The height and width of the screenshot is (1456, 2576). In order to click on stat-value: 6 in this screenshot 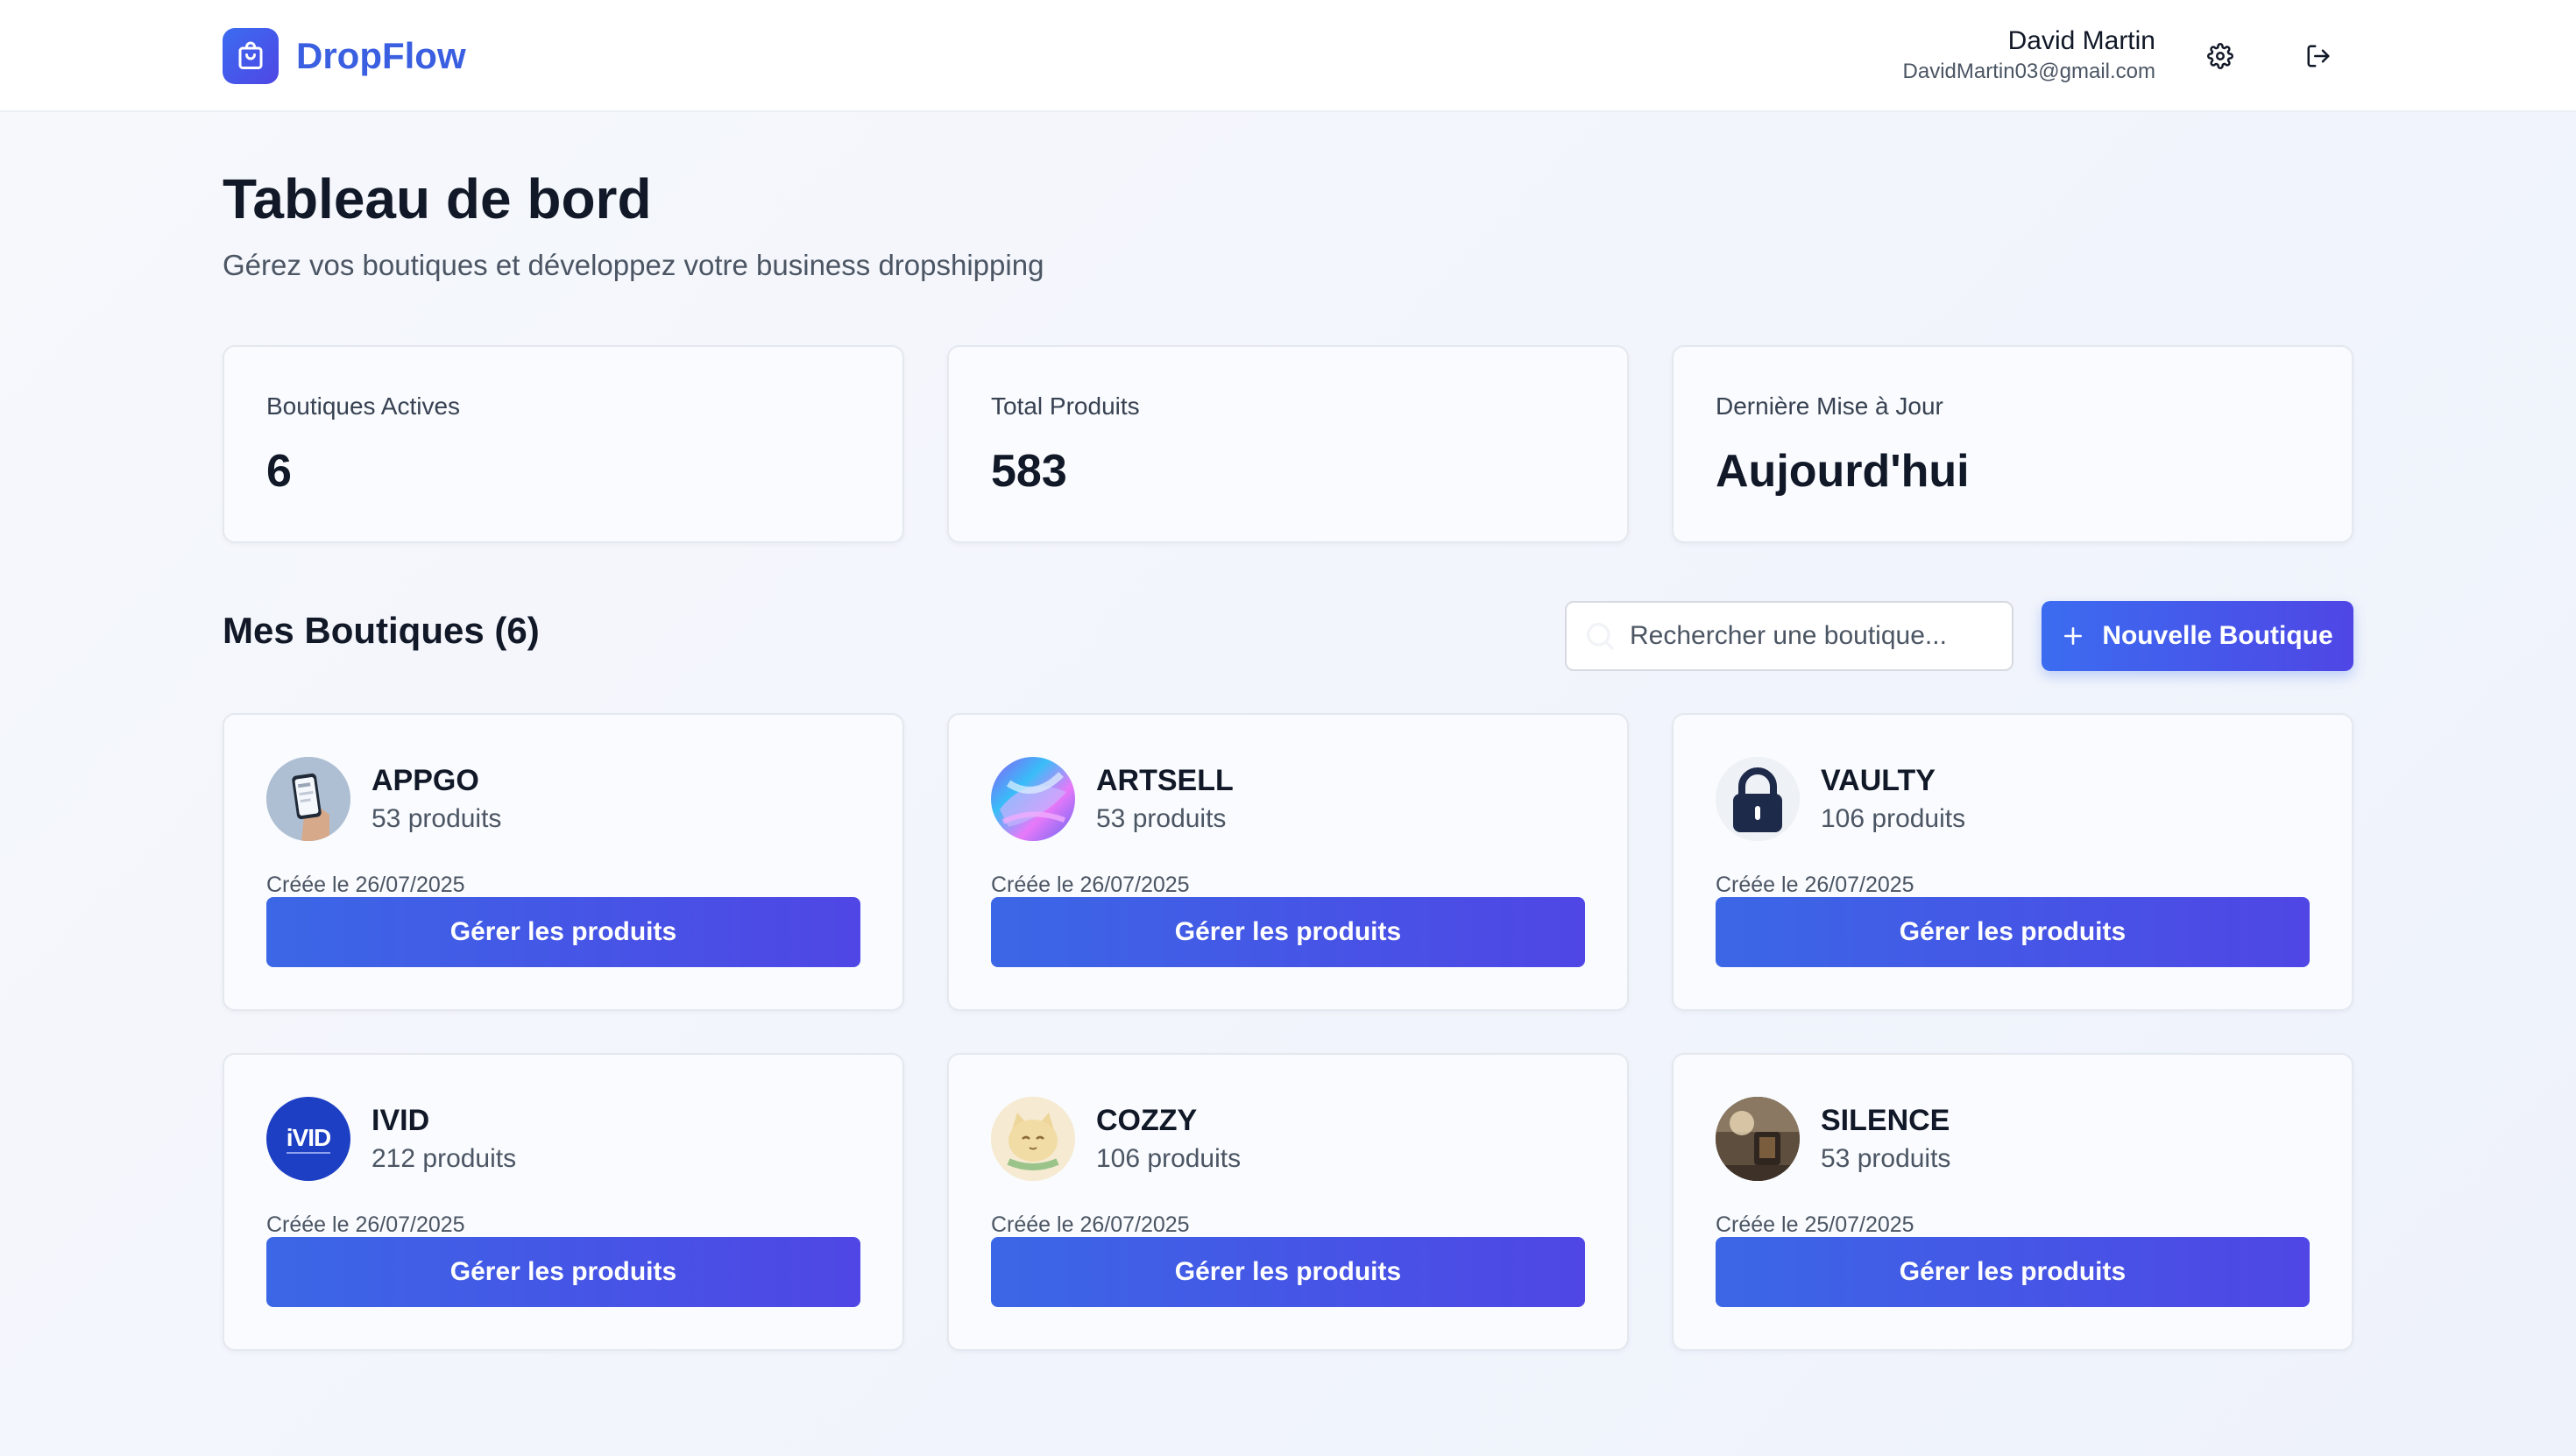, I will do `click(279, 472)`.